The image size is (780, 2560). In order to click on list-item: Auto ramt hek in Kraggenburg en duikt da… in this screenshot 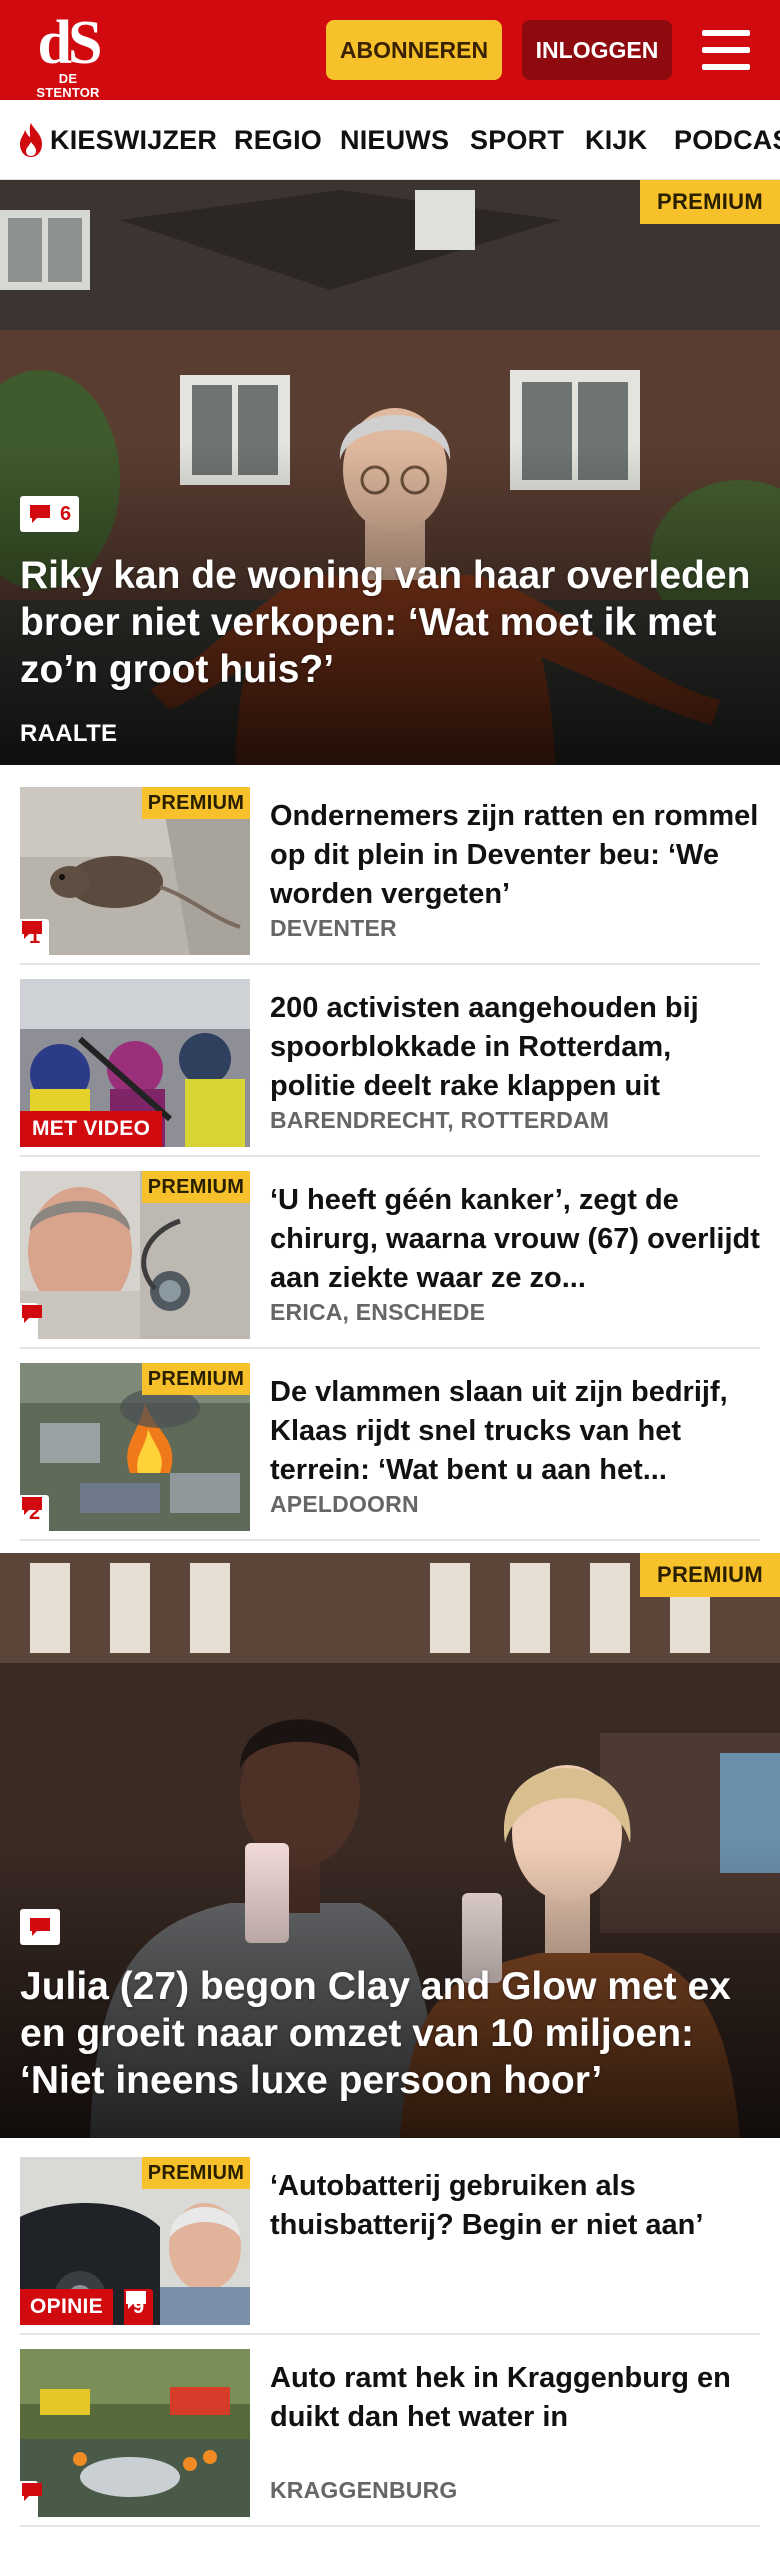, I will do `click(390, 2432)`.